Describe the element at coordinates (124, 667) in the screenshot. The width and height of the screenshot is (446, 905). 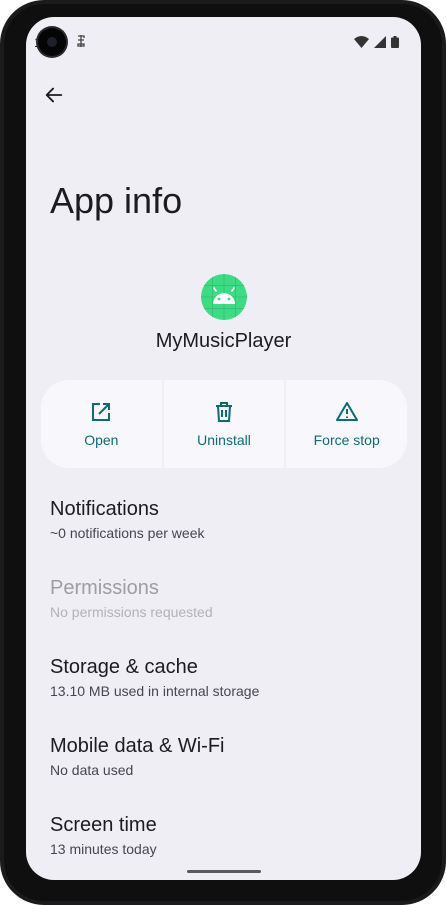
I see `setting-title: Storage & cache` at that location.